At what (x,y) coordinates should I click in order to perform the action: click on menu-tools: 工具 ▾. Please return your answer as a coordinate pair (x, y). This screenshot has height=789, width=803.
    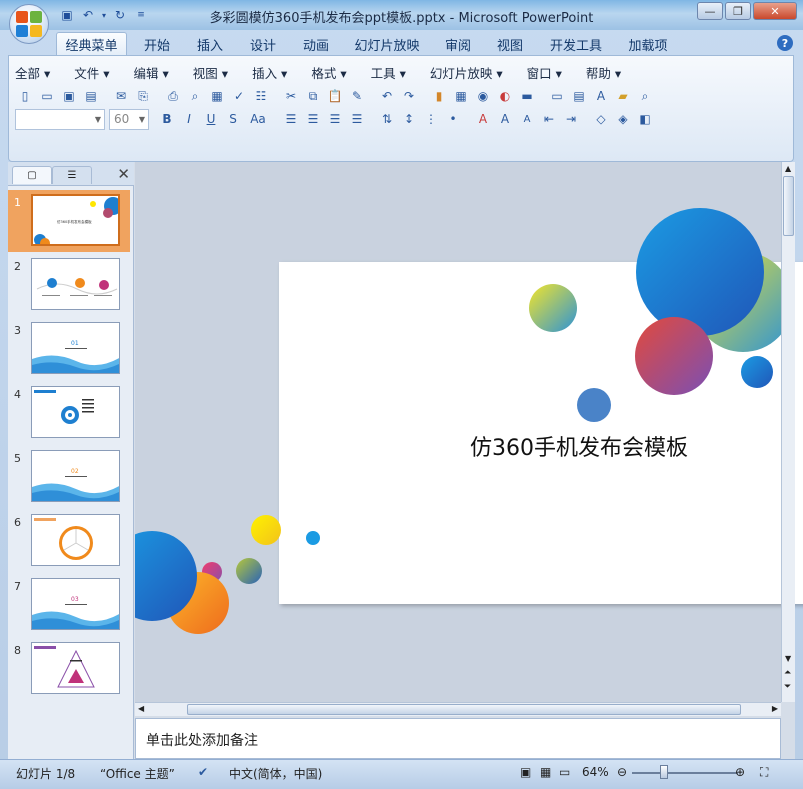
    Looking at the image, I should click on (388, 72).